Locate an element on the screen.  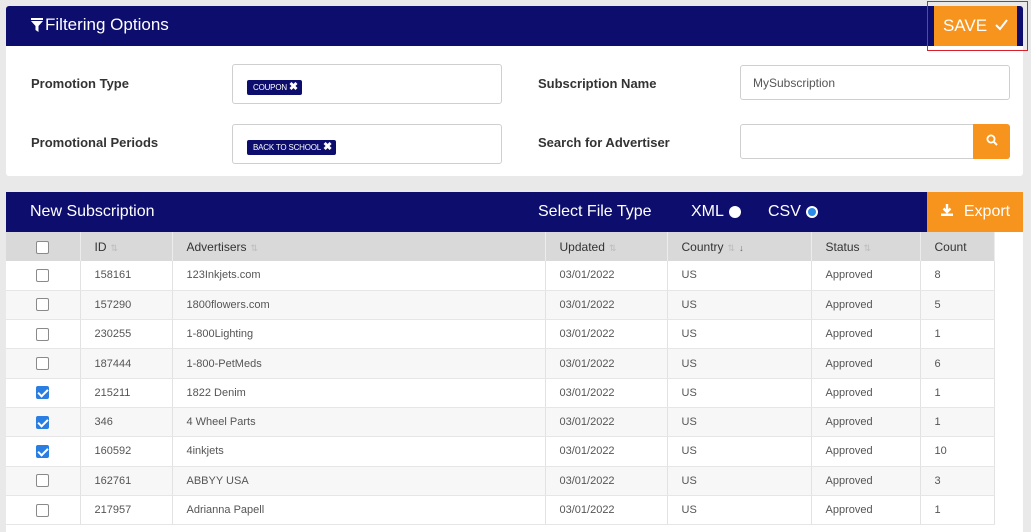
promotion-type-tag: COUPON ✖ is located at coordinates (274, 87).